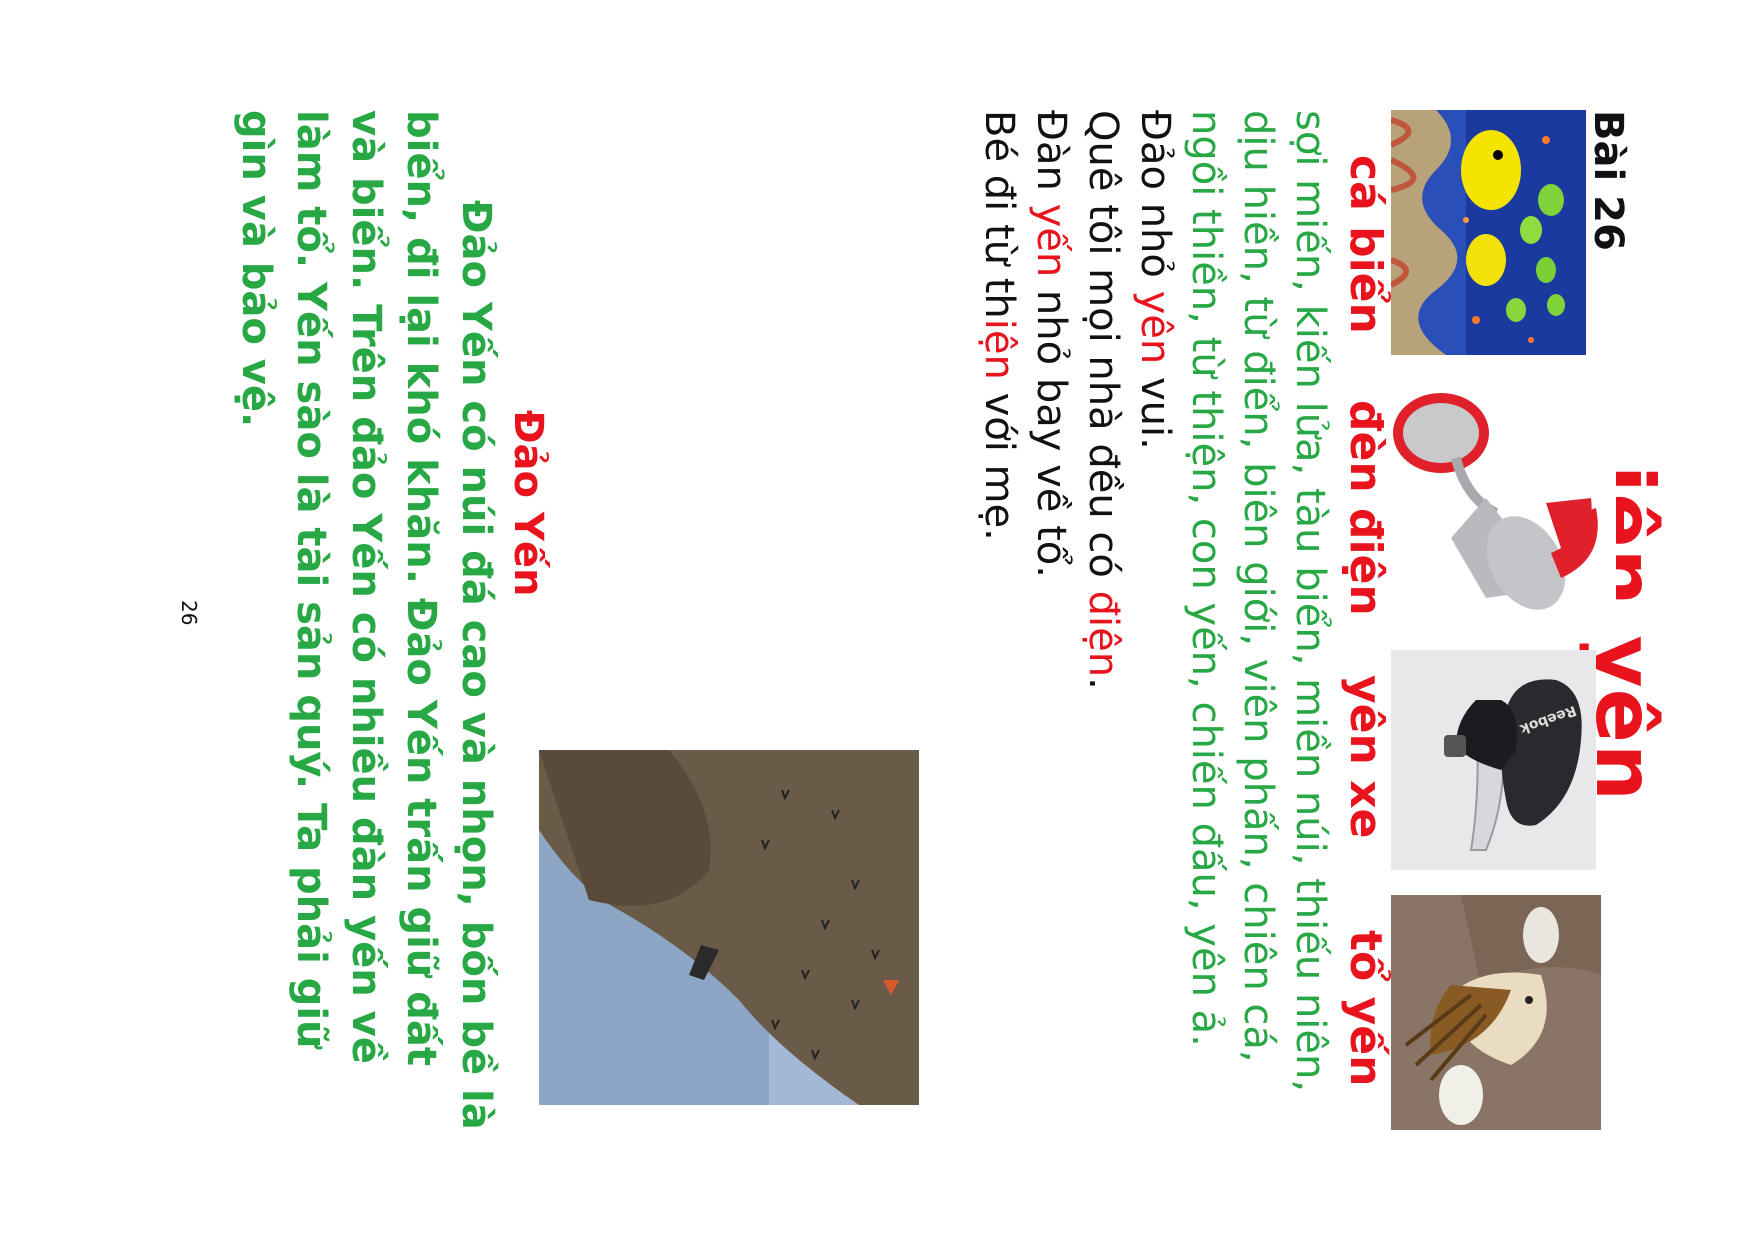  I want to click on desk-lamp-icon, so click(1503, 503).